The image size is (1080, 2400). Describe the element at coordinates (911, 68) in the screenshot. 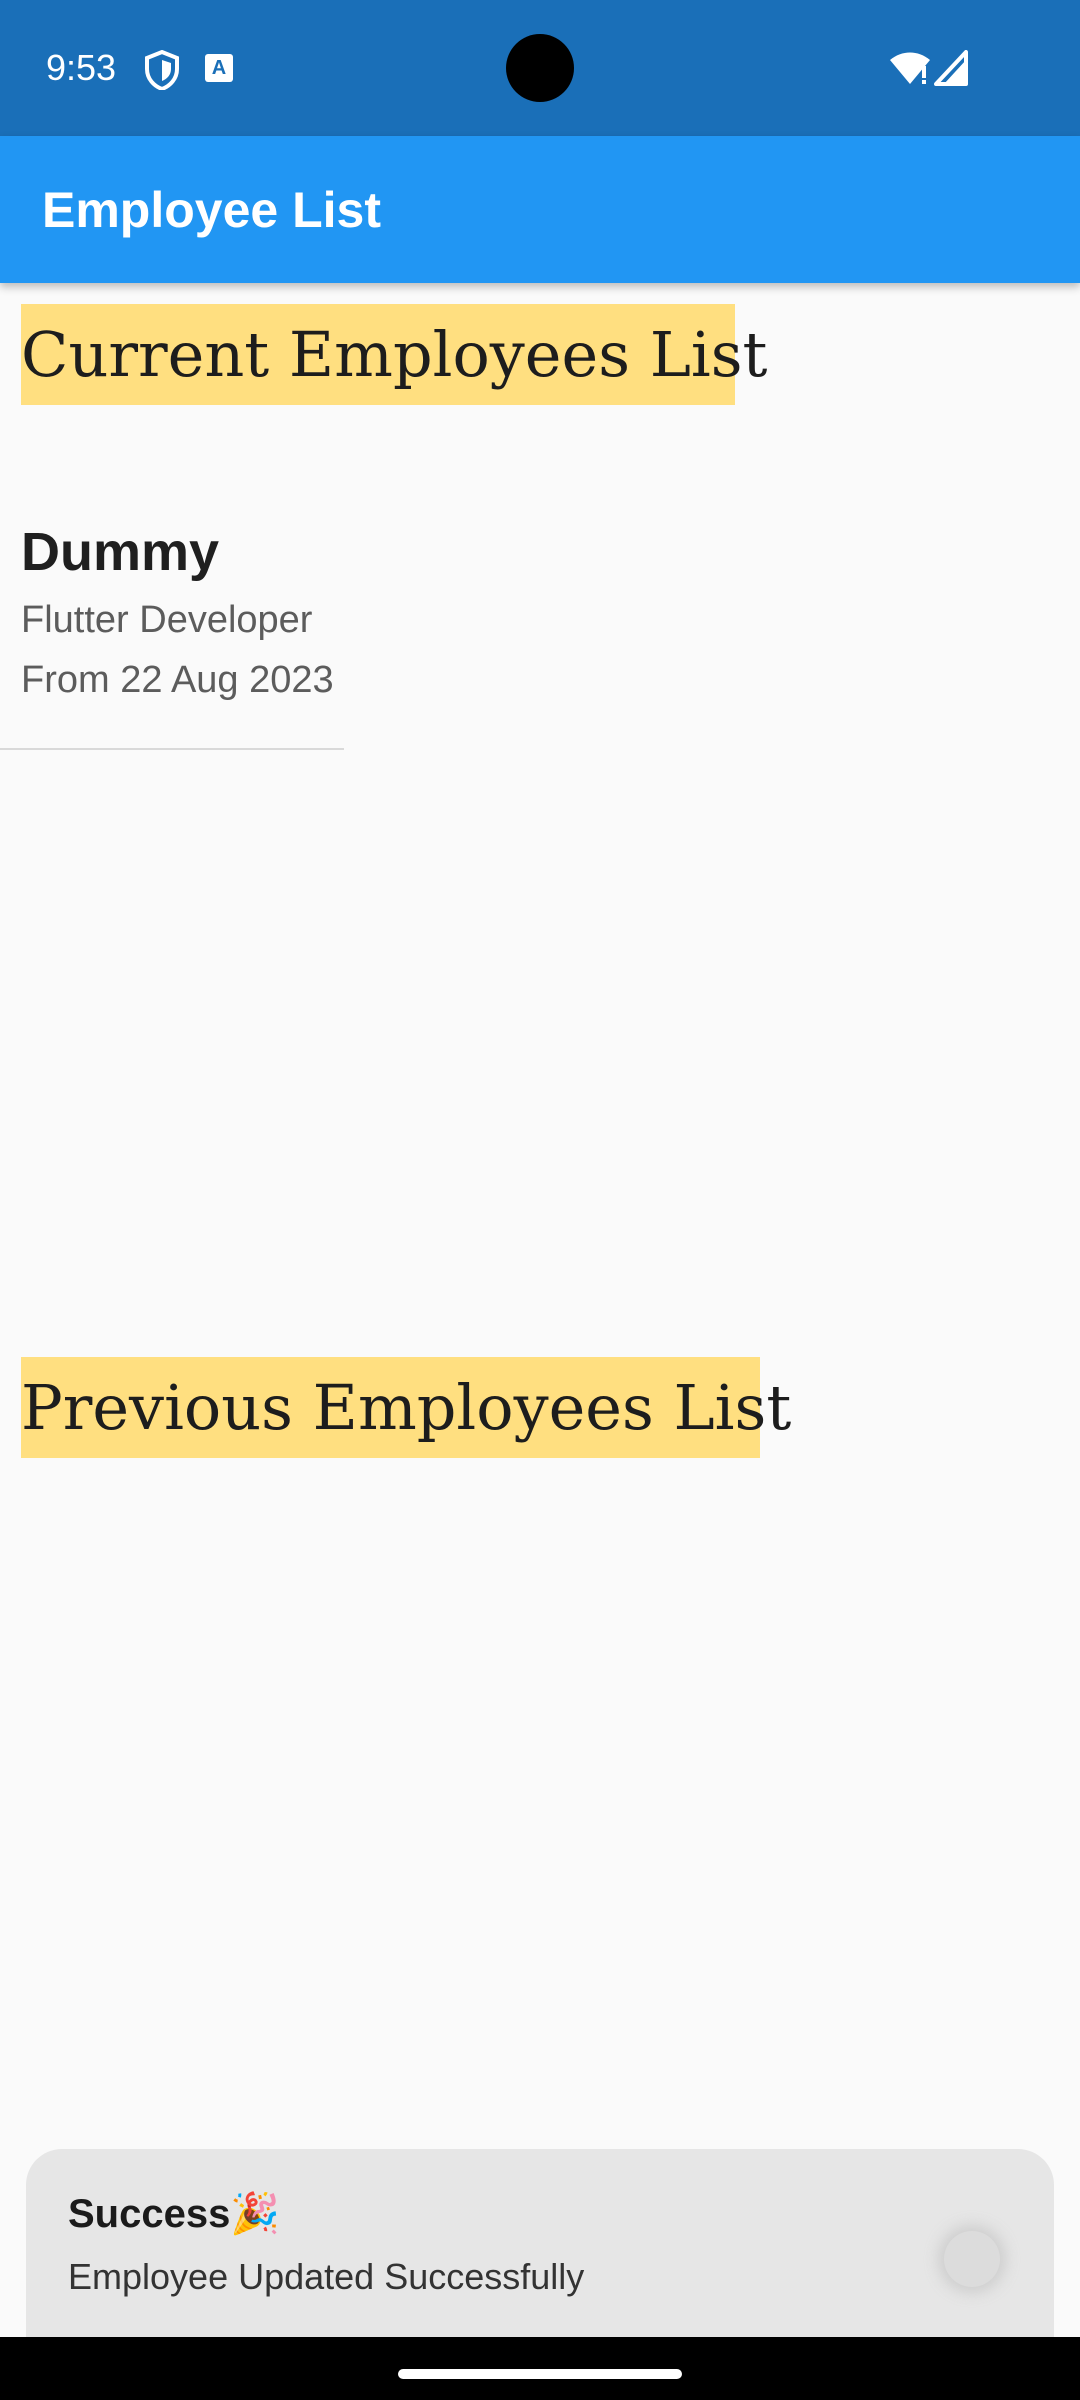

I see `wifi-icon` at that location.